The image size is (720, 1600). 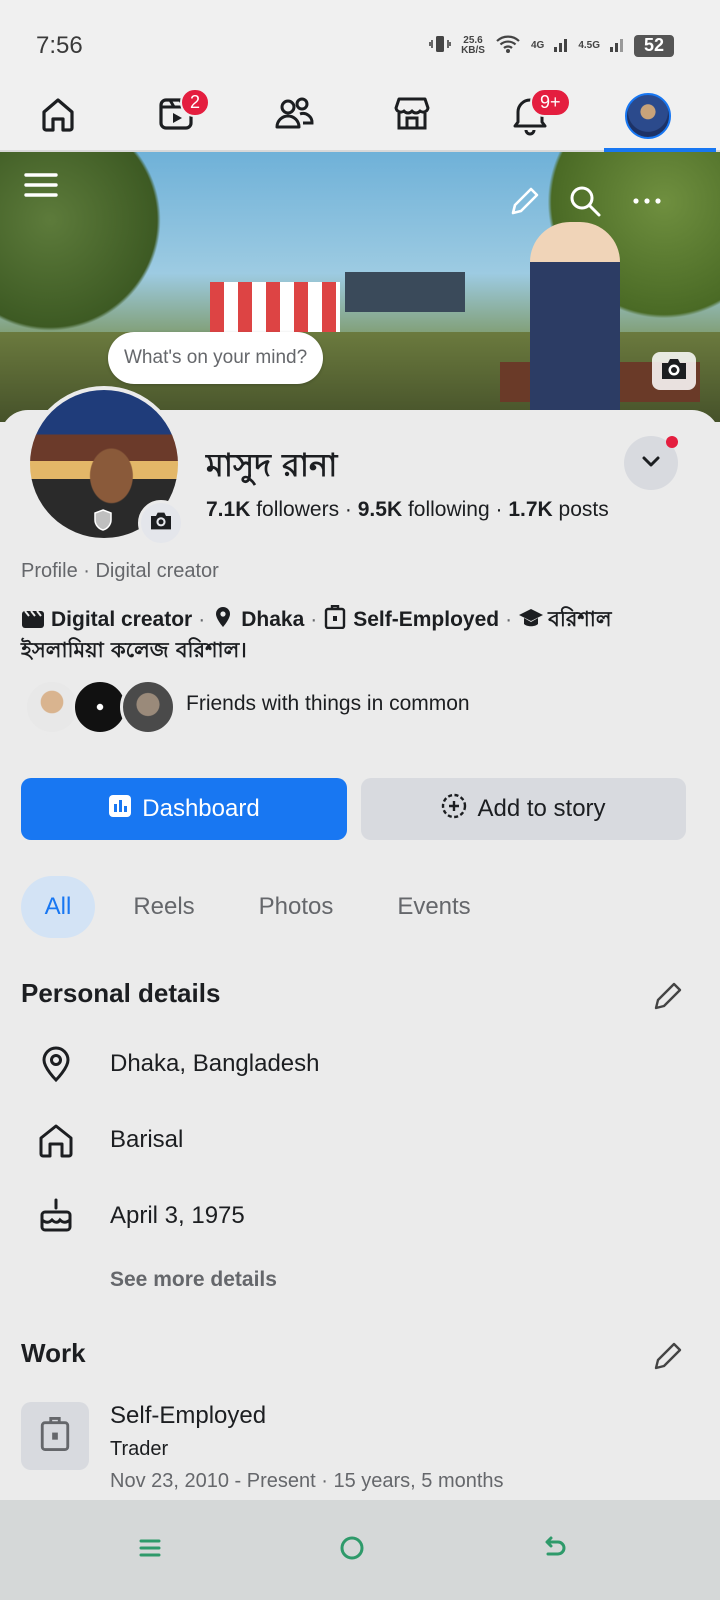 I want to click on chevron-down-icon, so click(x=651, y=463).